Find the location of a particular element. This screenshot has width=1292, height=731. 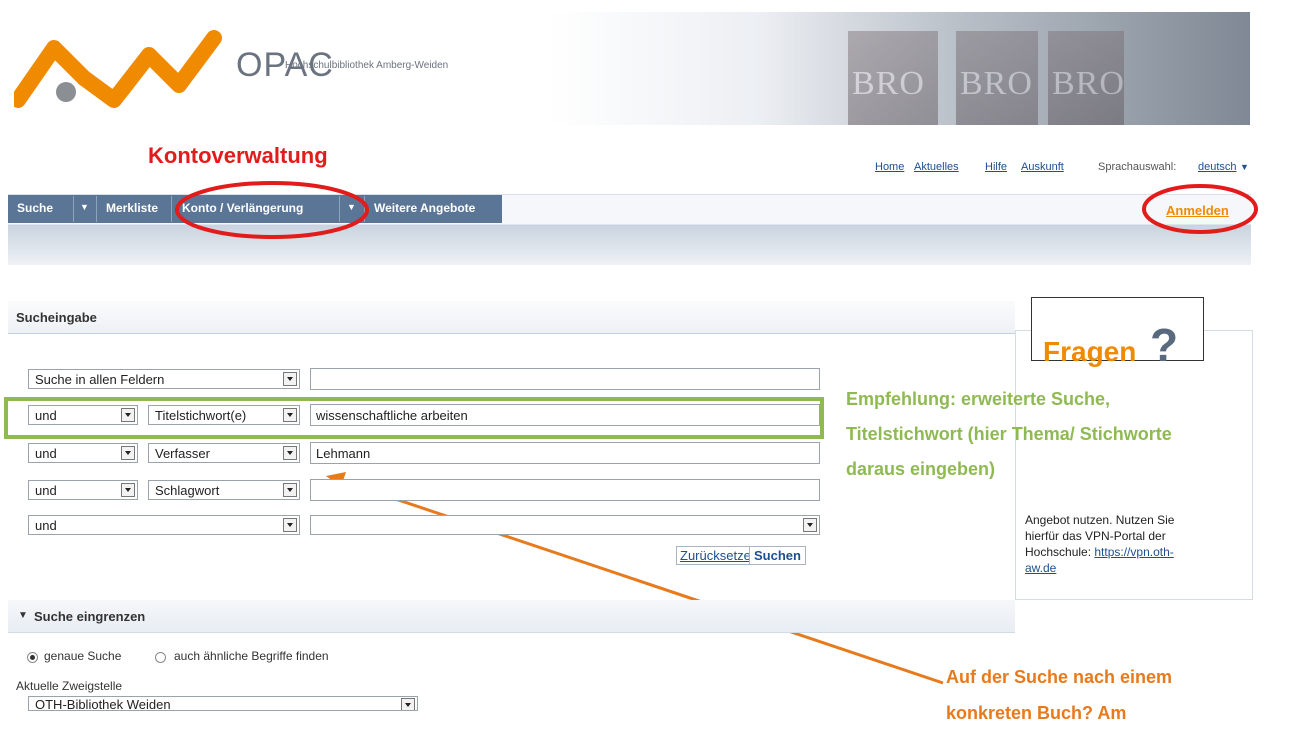

search-button: Suchen is located at coordinates (777, 555).